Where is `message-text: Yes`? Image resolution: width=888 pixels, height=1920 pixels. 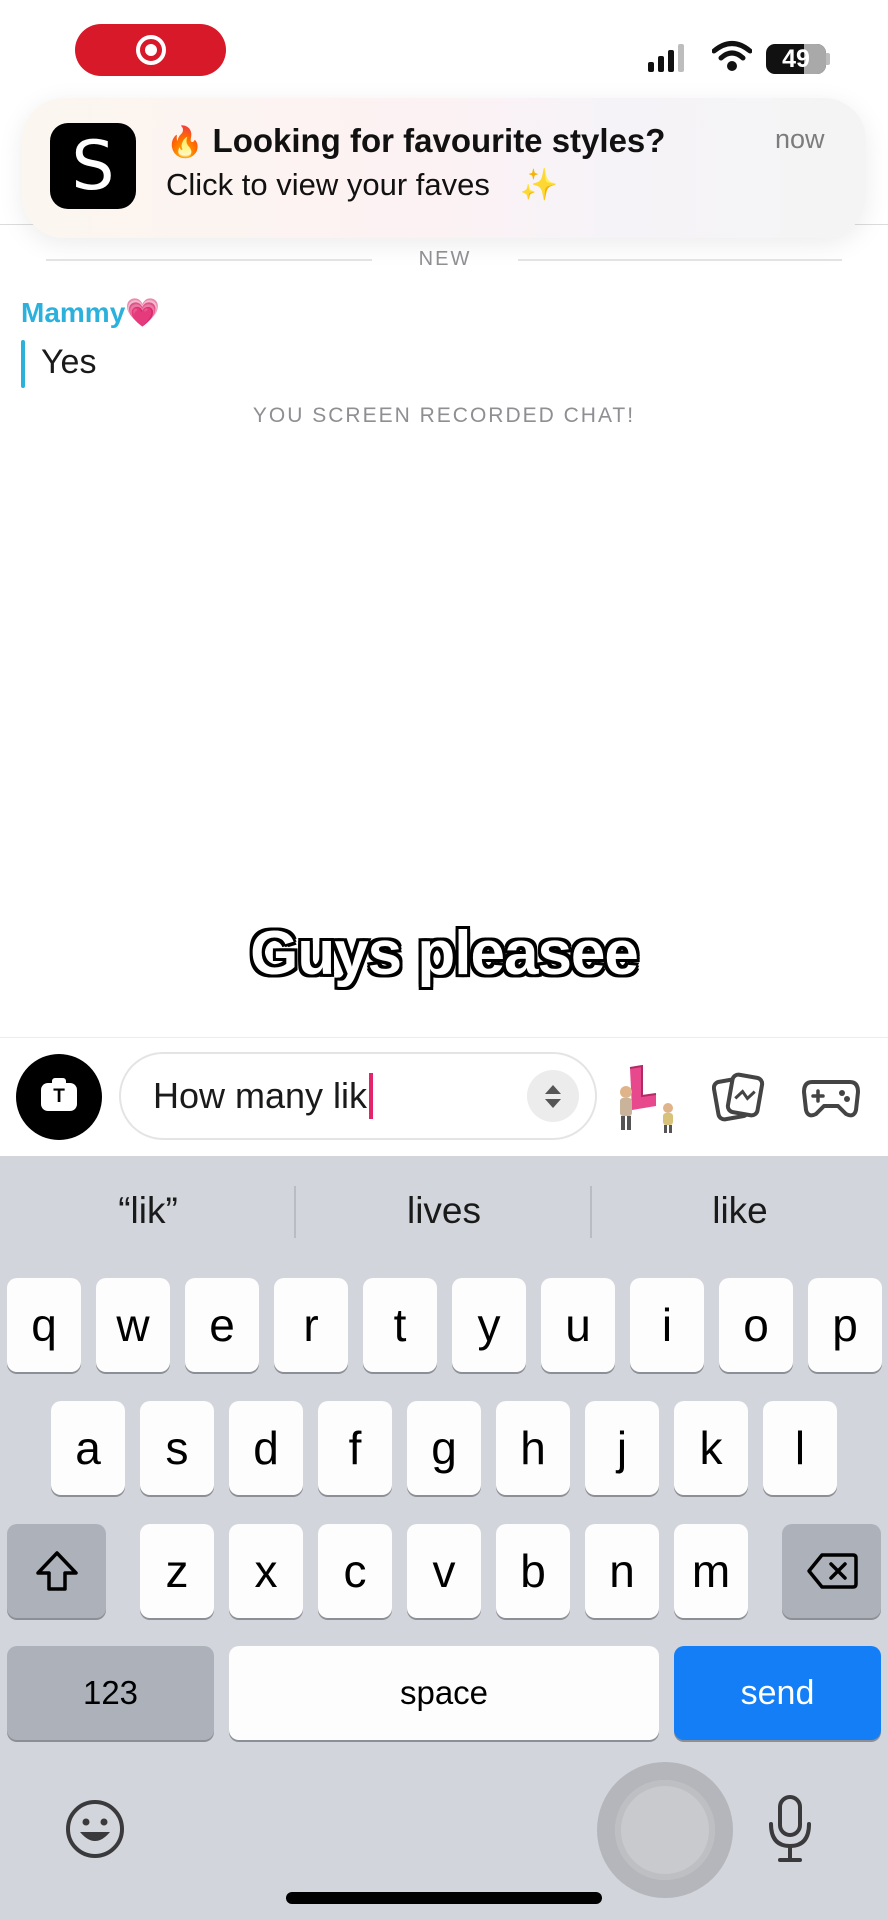
message-text: Yes is located at coordinates (68, 362).